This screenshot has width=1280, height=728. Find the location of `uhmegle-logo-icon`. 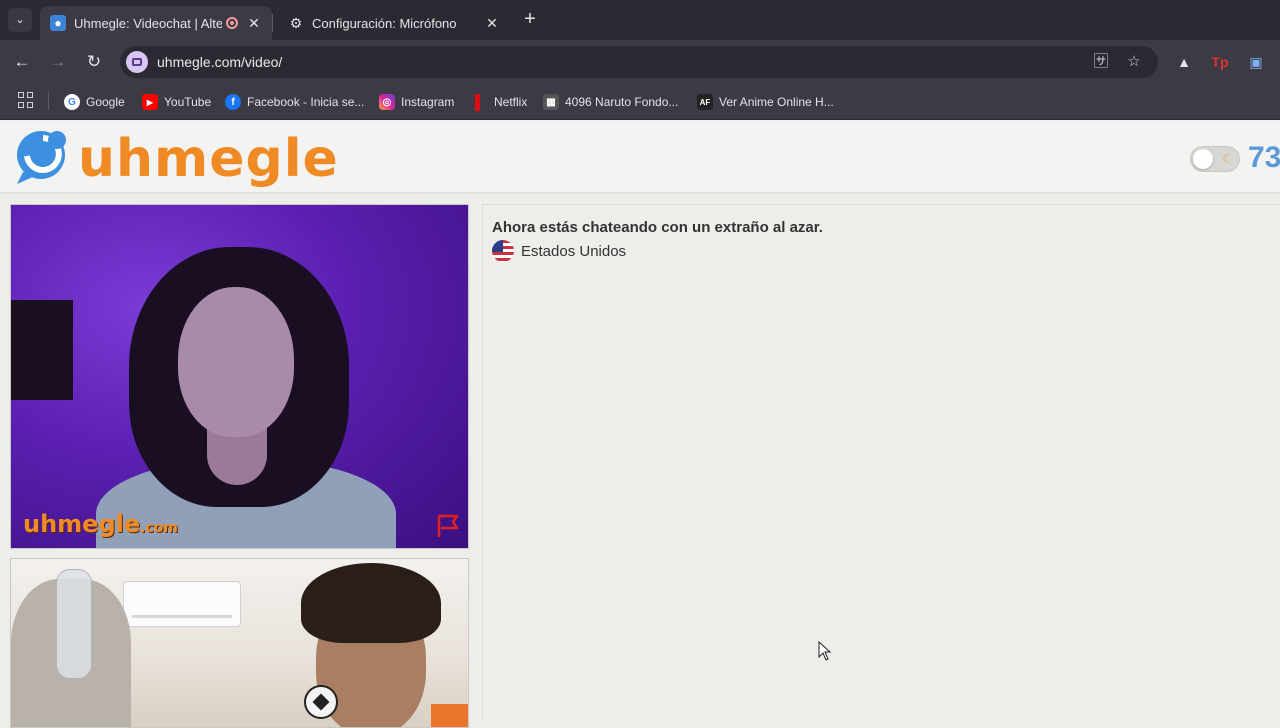

uhmegle-logo-icon is located at coordinates (43, 157).